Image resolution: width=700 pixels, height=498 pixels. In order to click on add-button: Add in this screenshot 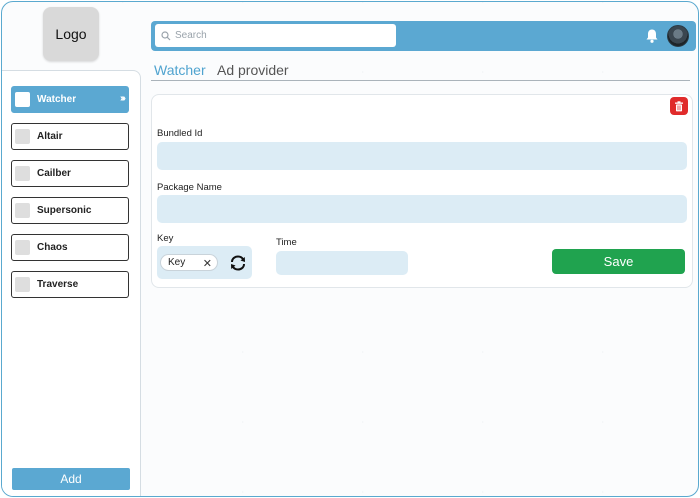, I will do `click(71, 479)`.